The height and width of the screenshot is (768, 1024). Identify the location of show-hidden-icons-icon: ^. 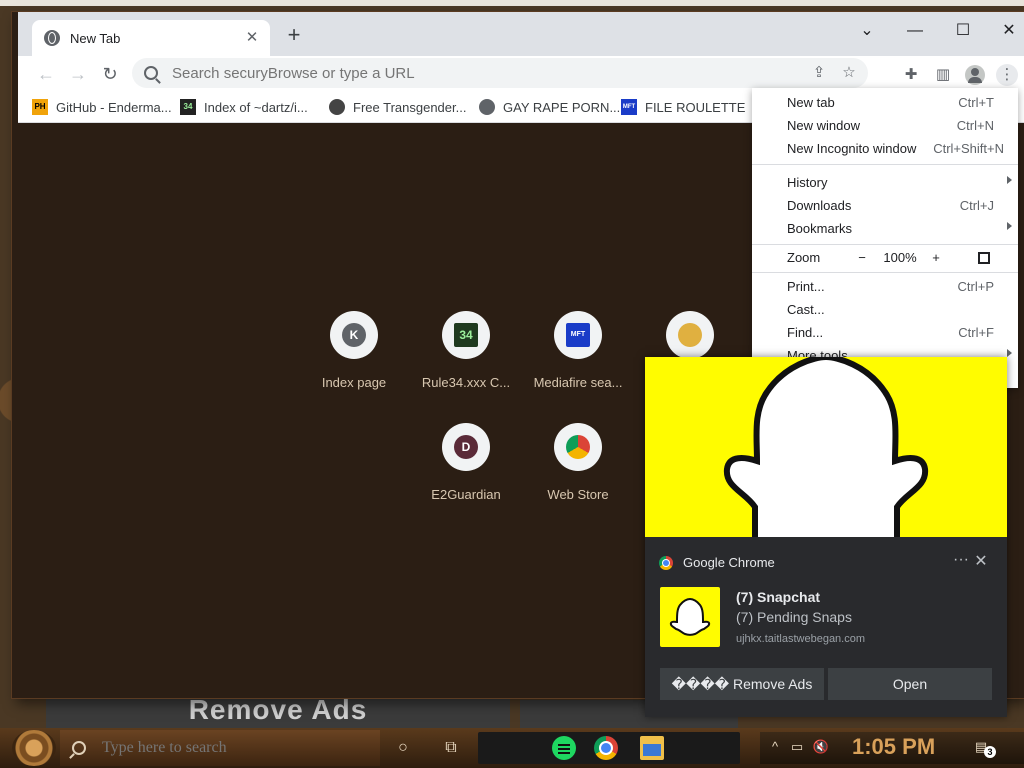
(775, 747).